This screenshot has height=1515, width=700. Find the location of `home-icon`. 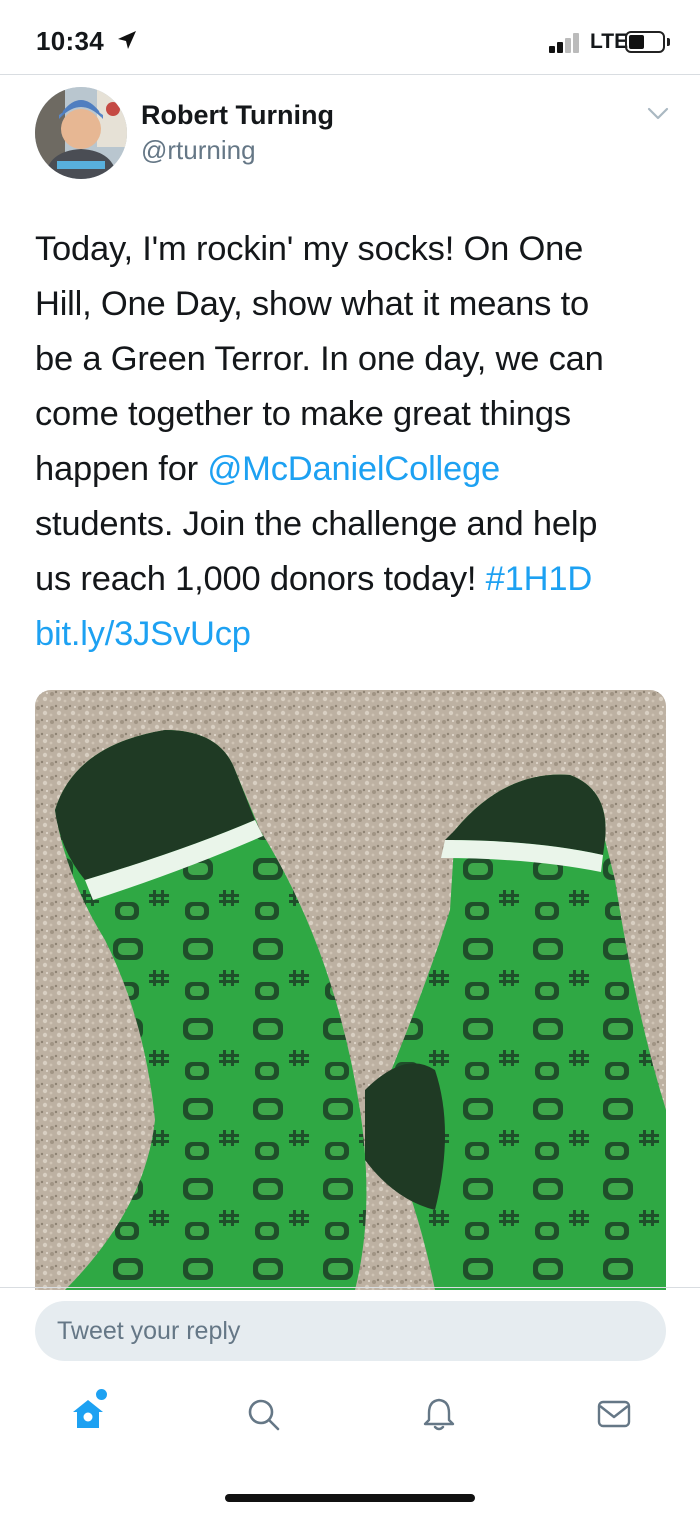

home-icon is located at coordinates (88, 1414).